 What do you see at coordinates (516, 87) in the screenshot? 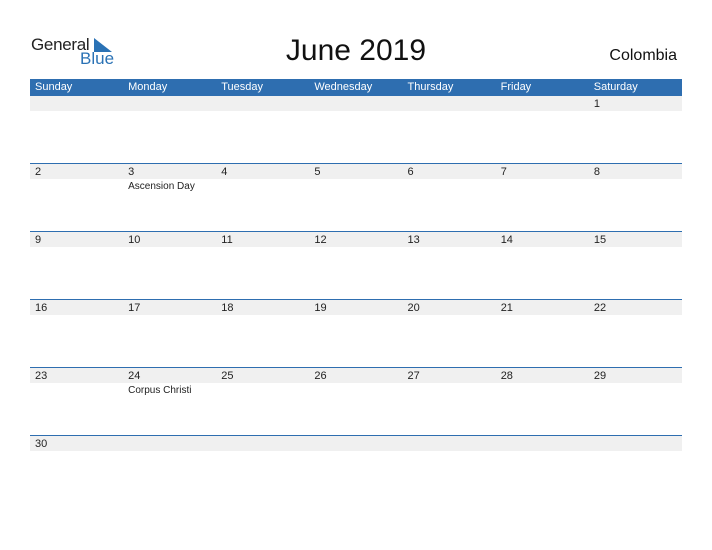
I see `weekday-friday: Friday` at bounding box center [516, 87].